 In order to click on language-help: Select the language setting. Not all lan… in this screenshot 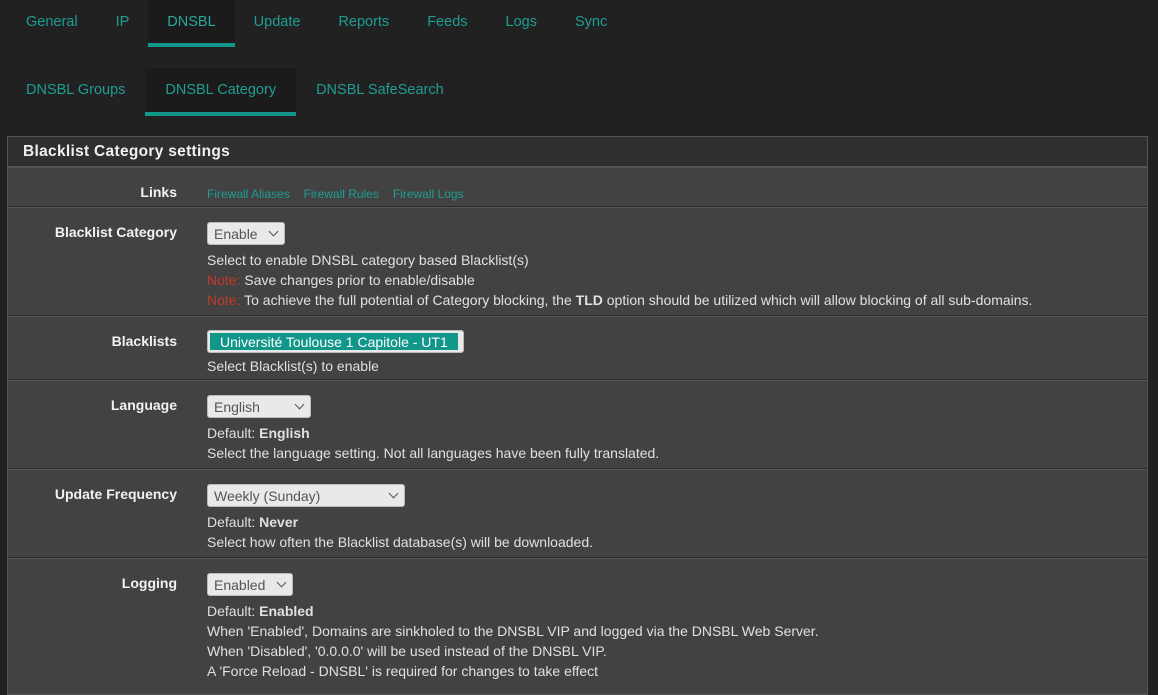, I will do `click(433, 453)`.